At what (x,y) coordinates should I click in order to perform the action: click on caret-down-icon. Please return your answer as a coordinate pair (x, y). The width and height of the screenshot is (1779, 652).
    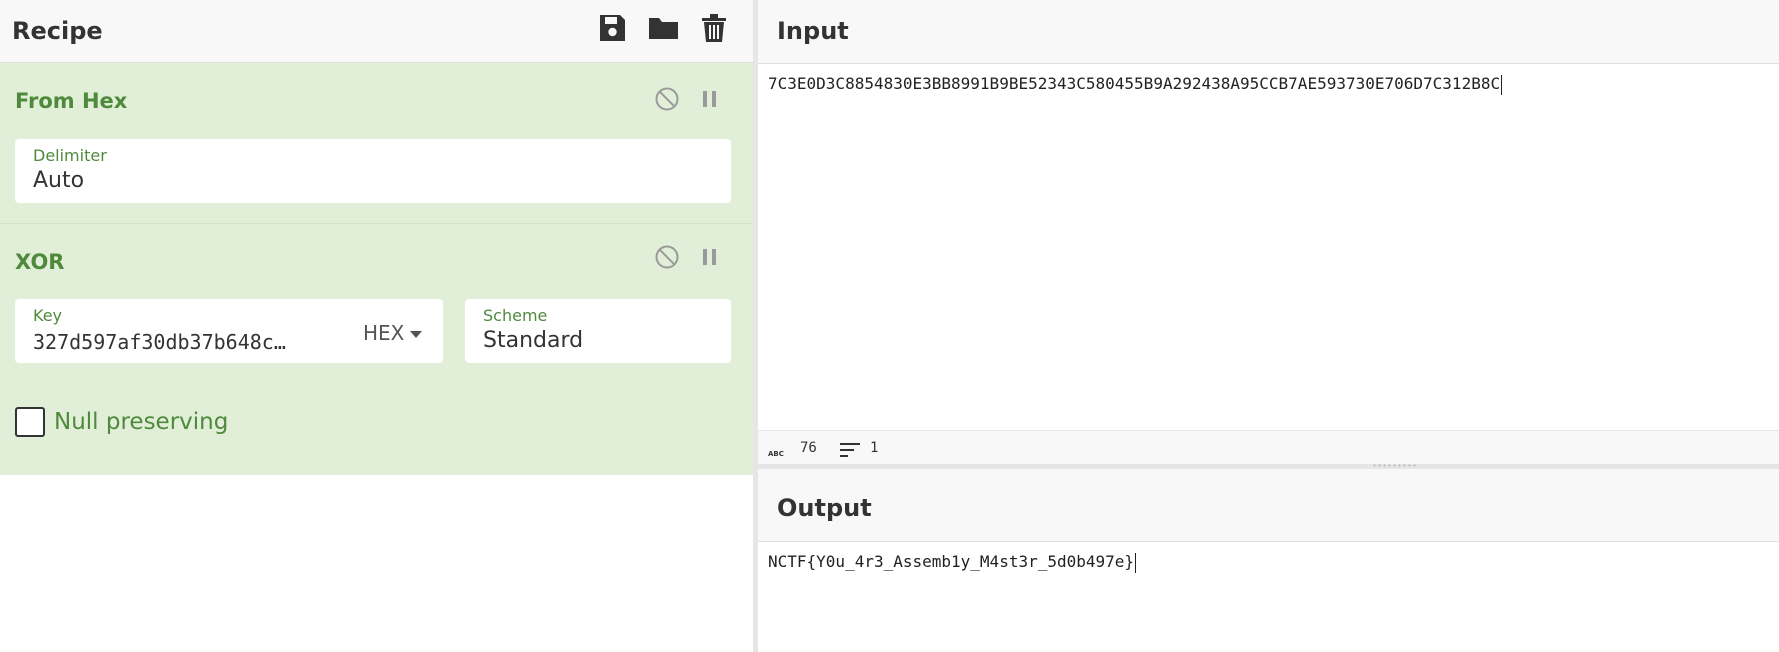
    Looking at the image, I should click on (416, 333).